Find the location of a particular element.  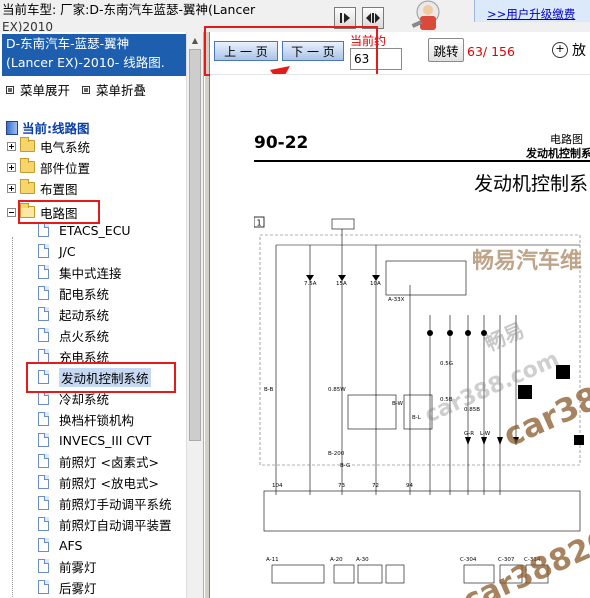

diagram-label: 104 is located at coordinates (277, 486).